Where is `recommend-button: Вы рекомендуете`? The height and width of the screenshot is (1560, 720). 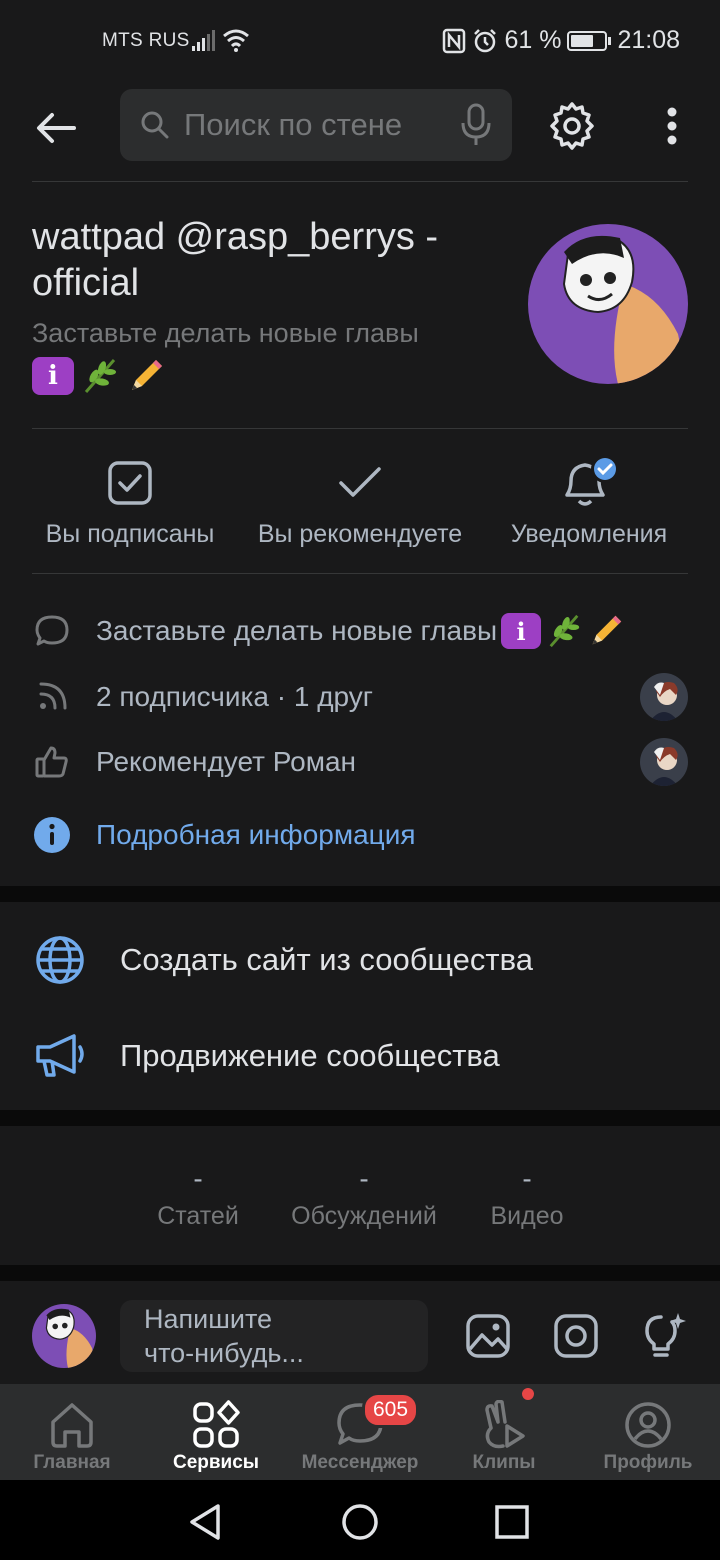 recommend-button: Вы рекомендуете is located at coordinates (360, 499).